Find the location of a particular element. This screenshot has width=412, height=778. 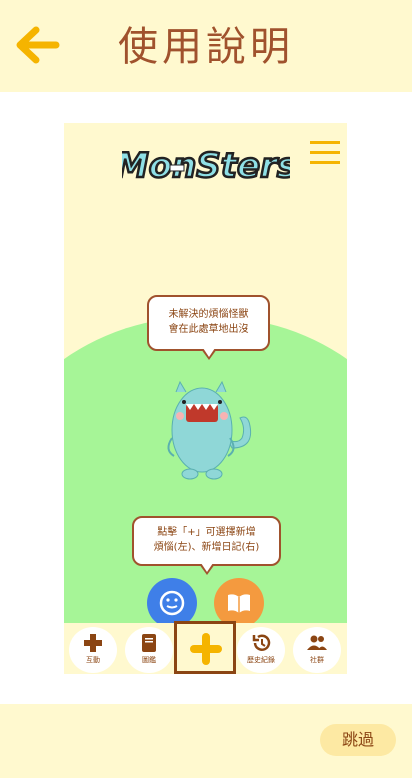

book-icon is located at coordinates (149, 643).